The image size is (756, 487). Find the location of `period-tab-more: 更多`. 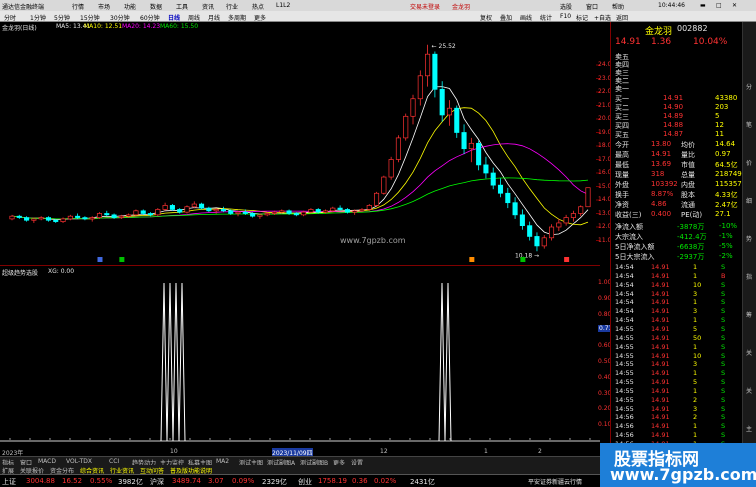

period-tab-more: 更多 is located at coordinates (260, 17).